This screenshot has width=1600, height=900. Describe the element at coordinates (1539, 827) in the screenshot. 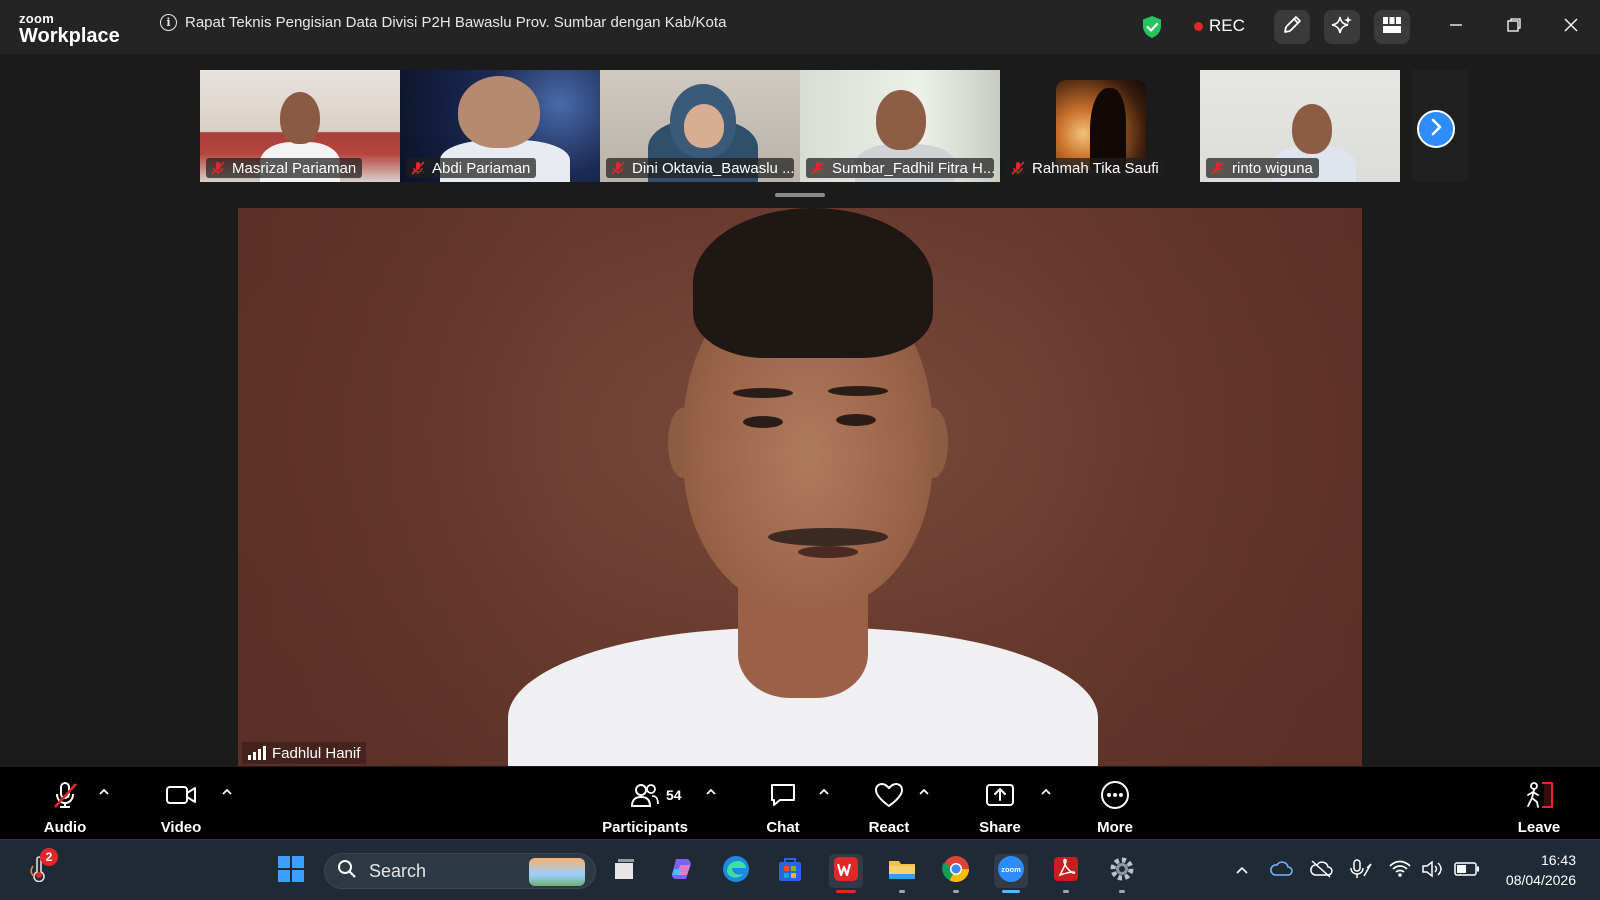

I see `leave-label: Leave` at that location.